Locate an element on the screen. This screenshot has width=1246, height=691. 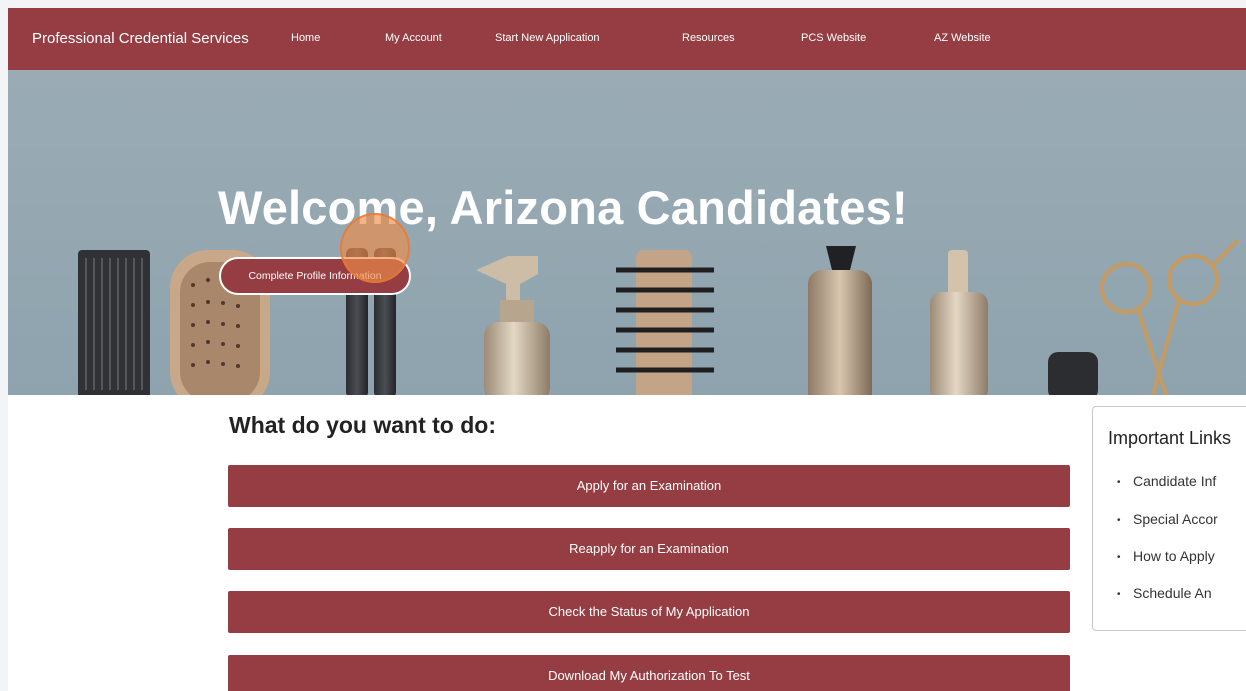
hair-dryer-graphic is located at coordinates (840, 320).